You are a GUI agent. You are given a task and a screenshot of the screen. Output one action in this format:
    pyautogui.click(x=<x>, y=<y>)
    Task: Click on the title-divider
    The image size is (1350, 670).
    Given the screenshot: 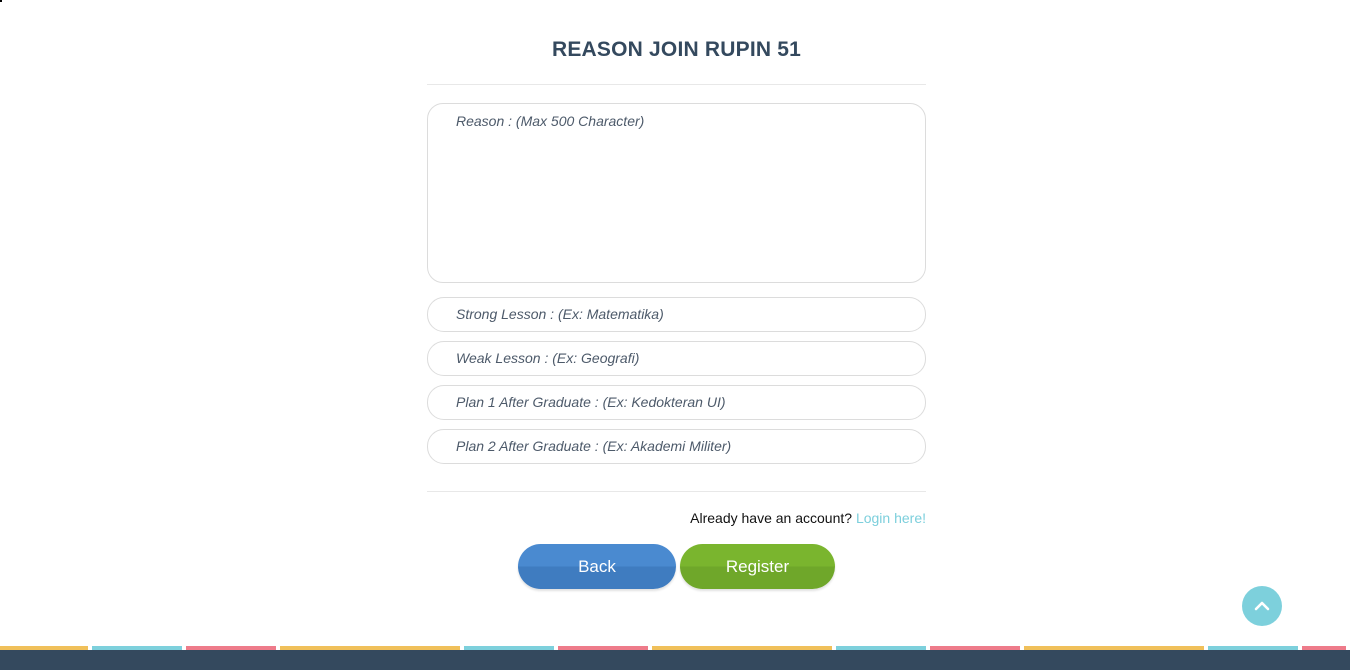 What is the action you would take?
    pyautogui.click(x=676, y=84)
    